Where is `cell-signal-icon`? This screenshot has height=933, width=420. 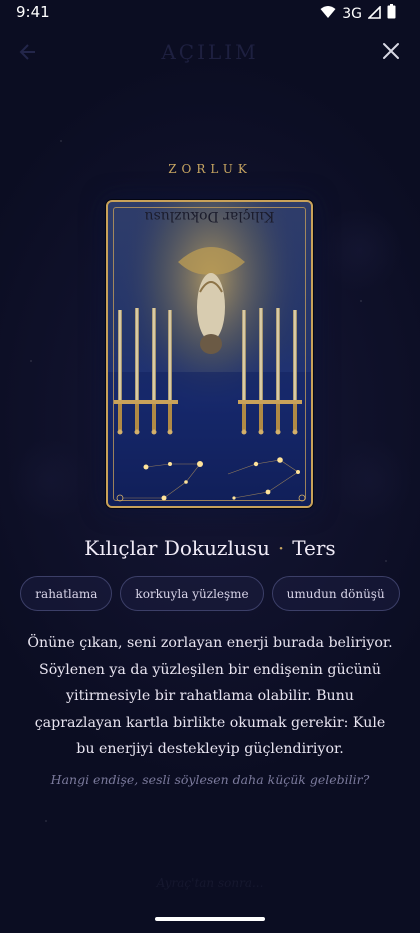 cell-signal-icon is located at coordinates (374, 13).